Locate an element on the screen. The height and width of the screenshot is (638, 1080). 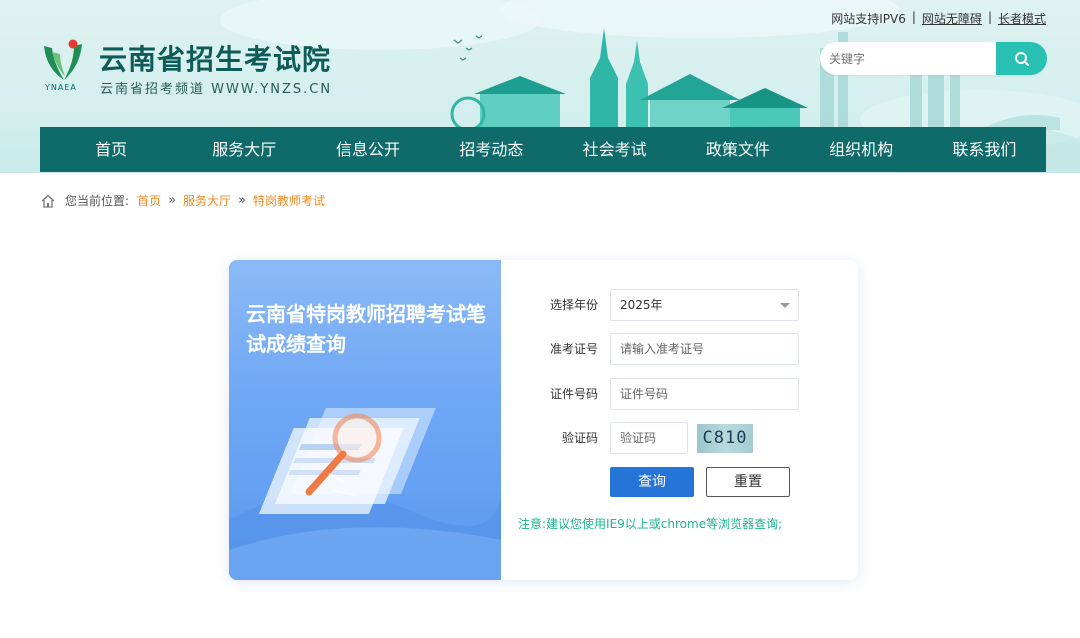
breadcrumb-home: 首页 is located at coordinates (149, 200).